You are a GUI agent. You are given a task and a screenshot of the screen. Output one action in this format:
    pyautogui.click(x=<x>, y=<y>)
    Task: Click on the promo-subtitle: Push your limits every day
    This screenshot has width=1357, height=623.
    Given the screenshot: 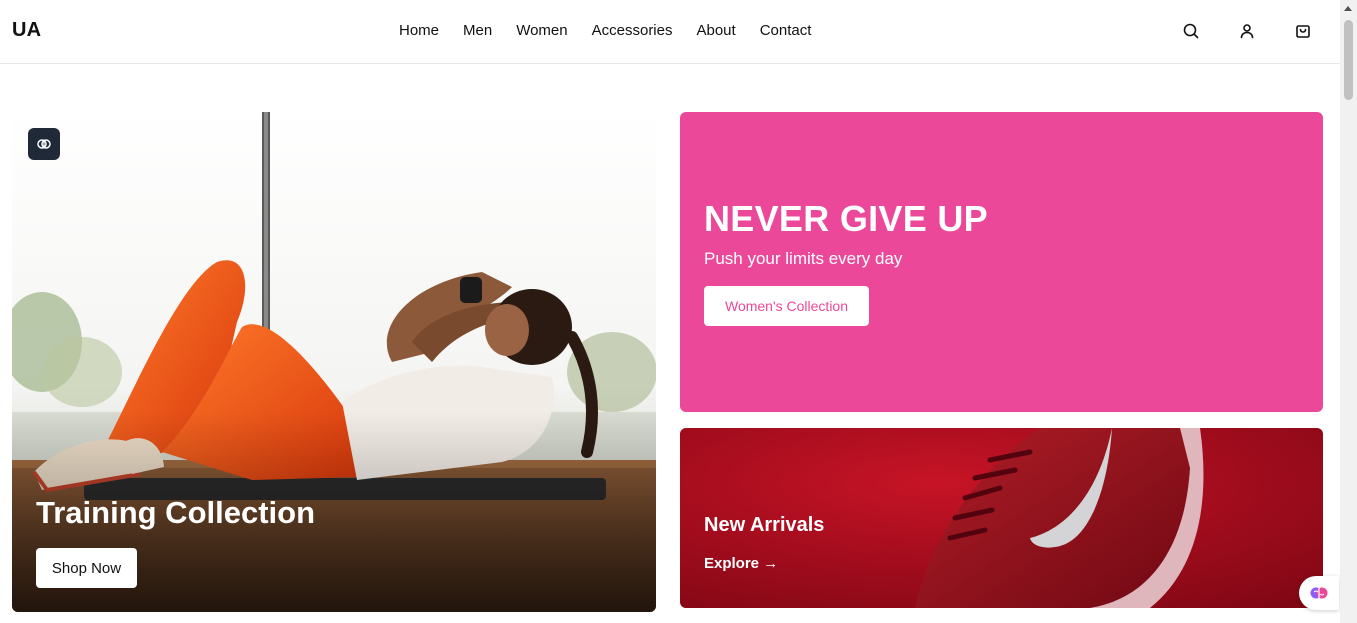 What is the action you would take?
    pyautogui.click(x=803, y=258)
    